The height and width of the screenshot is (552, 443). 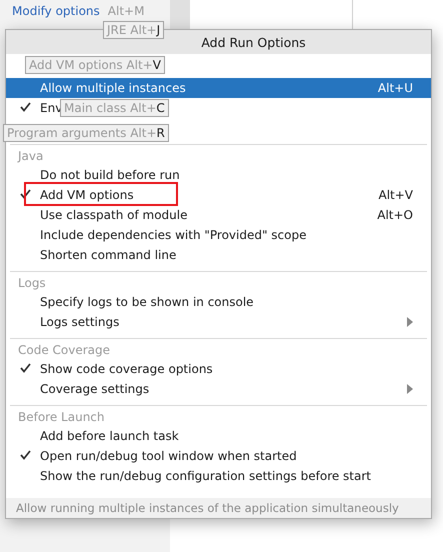 What do you see at coordinates (110, 175) in the screenshot?
I see `menu-item: Do not build before run` at bounding box center [110, 175].